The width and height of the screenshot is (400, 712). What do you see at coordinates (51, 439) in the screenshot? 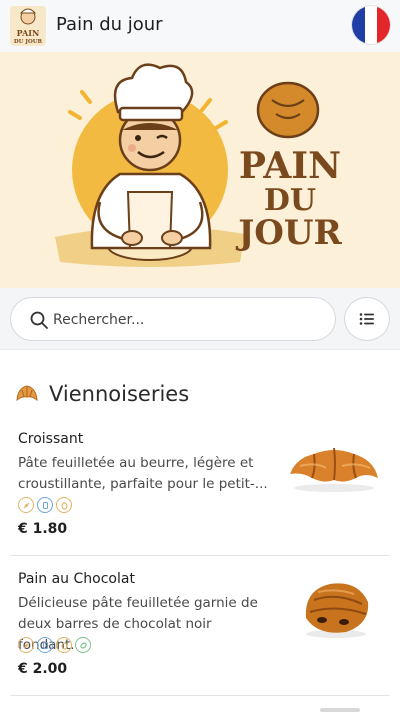
I see `product-name: Croissant` at bounding box center [51, 439].